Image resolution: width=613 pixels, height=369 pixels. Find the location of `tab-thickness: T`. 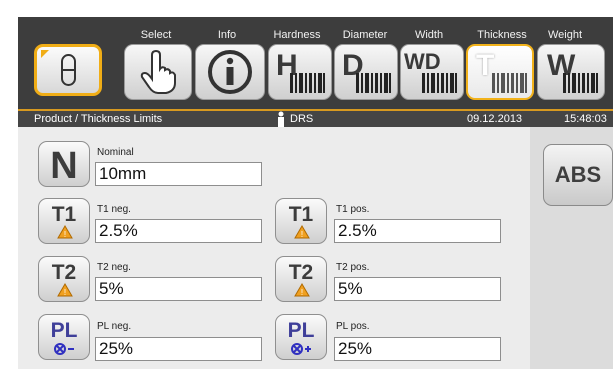

tab-thickness: T is located at coordinates (500, 72).